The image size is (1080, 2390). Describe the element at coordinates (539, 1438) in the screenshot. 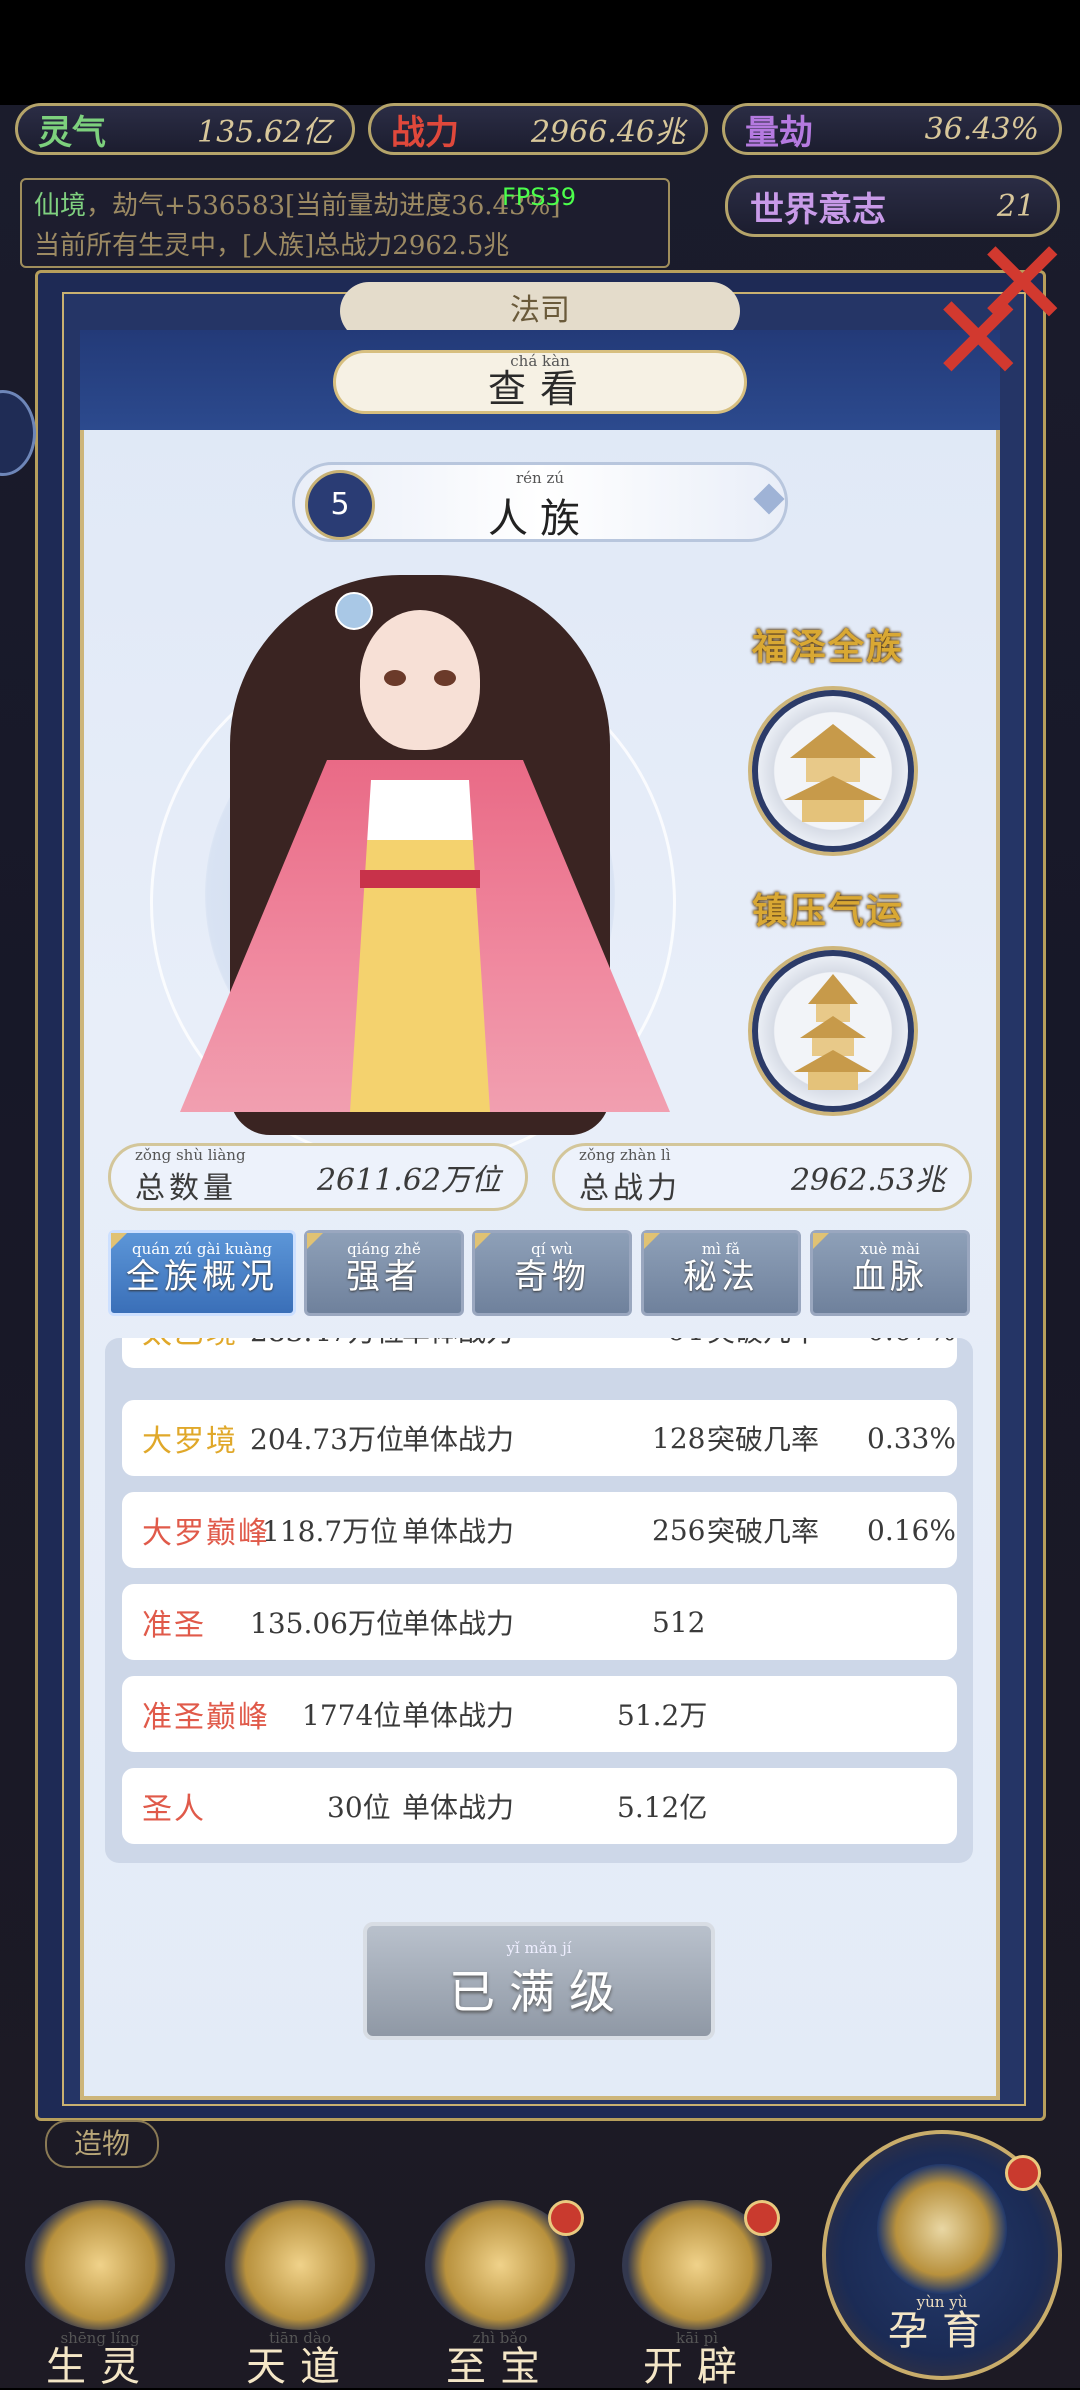

I see `list-item: 大罗境 204.73万位 单体战力 128 突破几率 0.33%` at that location.